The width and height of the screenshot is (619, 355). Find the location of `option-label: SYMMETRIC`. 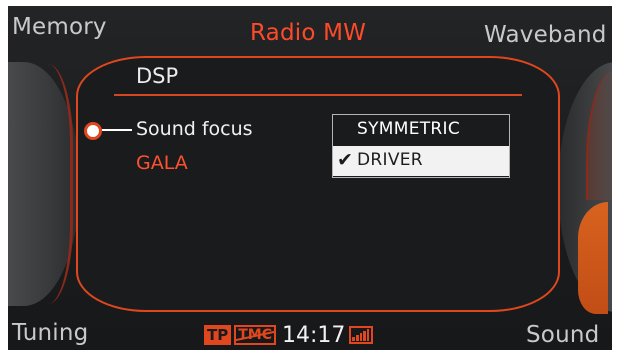

option-label: SYMMETRIC is located at coordinates (409, 129).